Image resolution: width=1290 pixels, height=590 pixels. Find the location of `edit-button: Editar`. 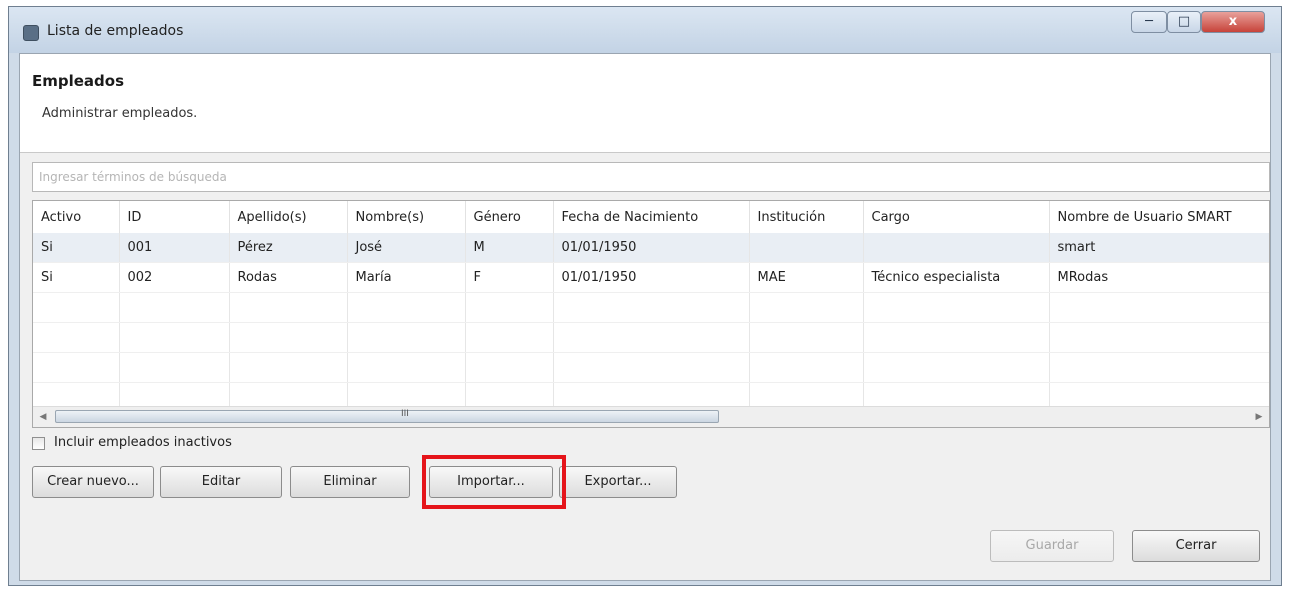

edit-button: Editar is located at coordinates (221, 482).